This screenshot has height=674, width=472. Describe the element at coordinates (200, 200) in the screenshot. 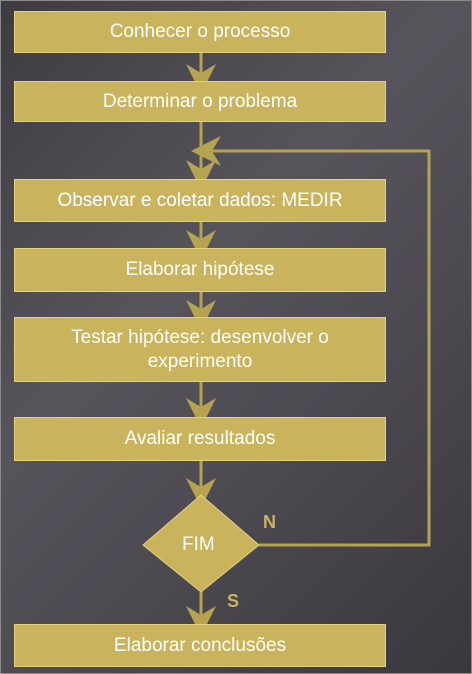

I see `step-observar-coletar: Observar e coletar dados: MEDIR` at that location.